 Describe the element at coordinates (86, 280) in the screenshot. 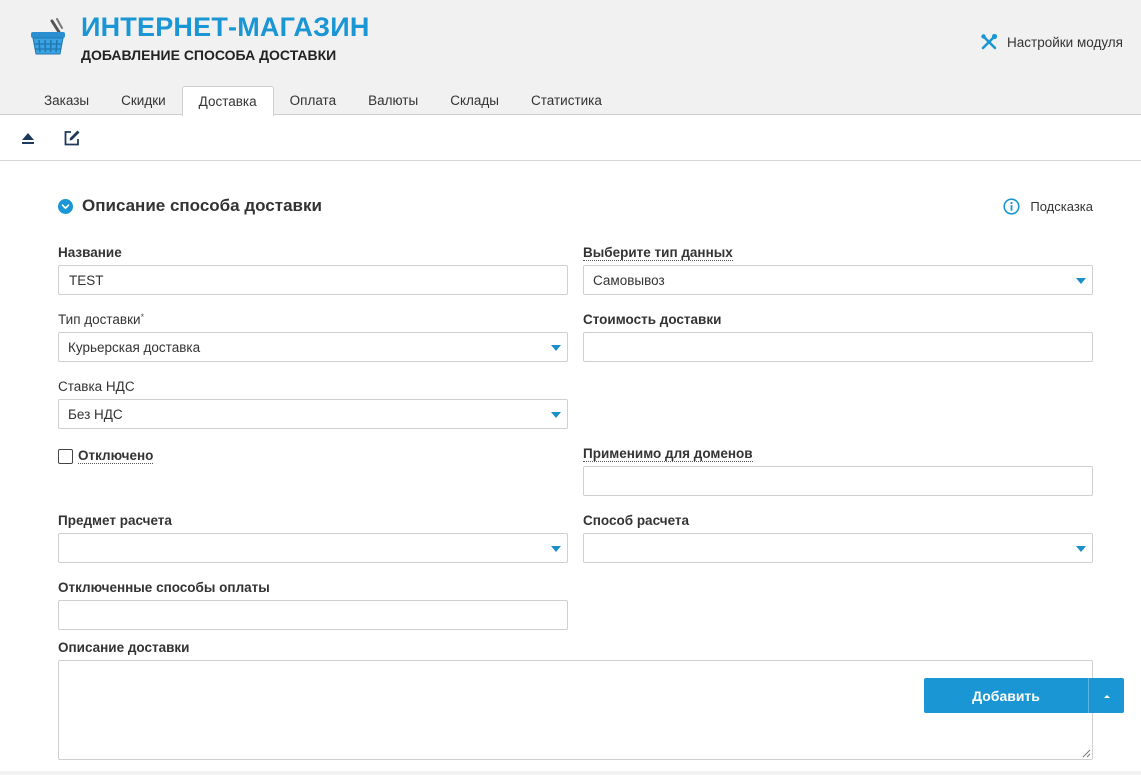

I see `name-input-value: TEST` at that location.